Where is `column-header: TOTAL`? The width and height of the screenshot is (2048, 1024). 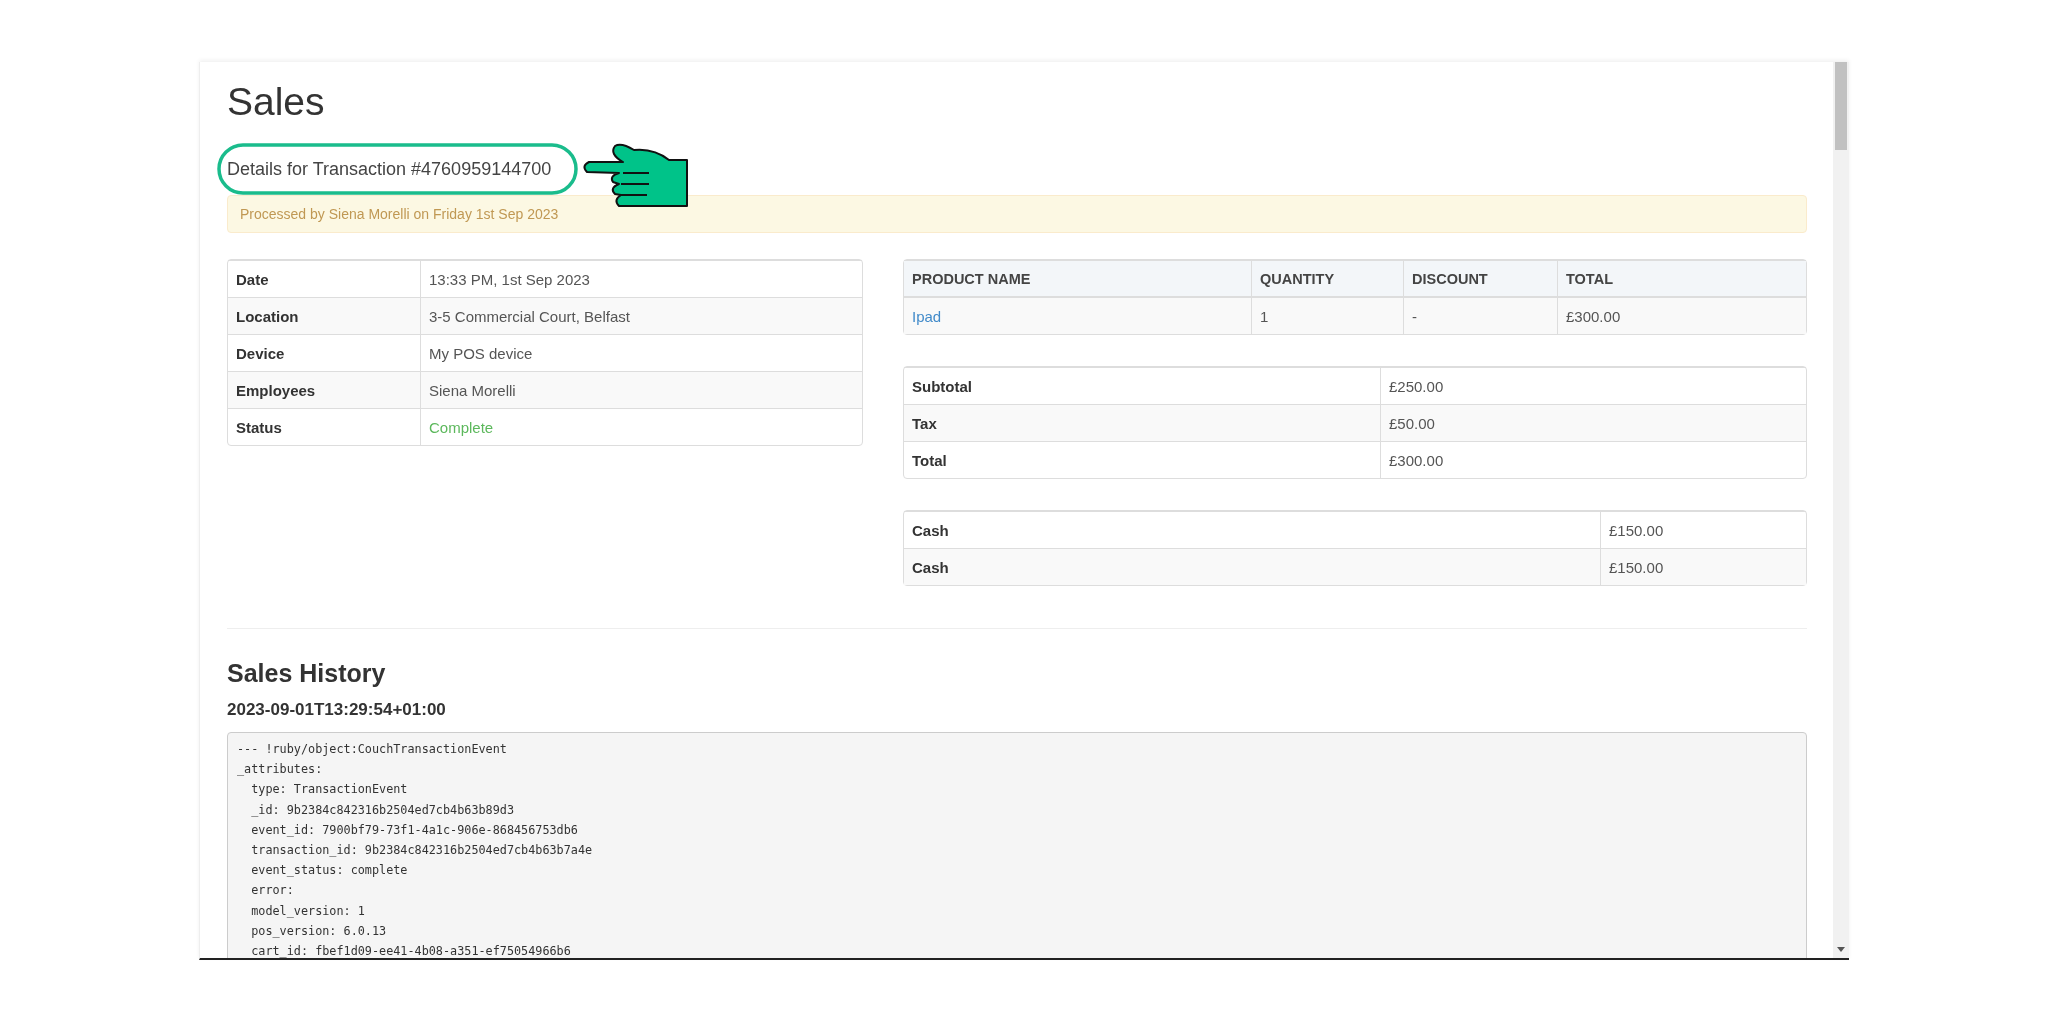 column-header: TOTAL is located at coordinates (1681, 278).